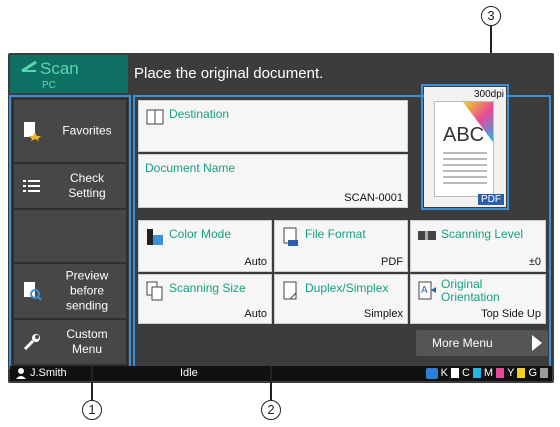 The image size is (560, 427). I want to click on preview-page: ABC, so click(464, 149).